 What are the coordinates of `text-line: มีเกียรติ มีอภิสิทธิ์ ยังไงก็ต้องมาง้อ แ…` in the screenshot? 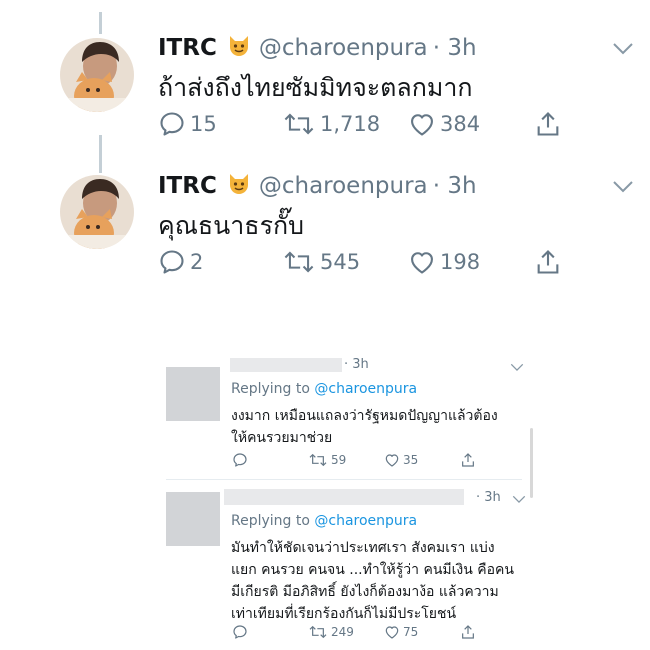 It's located at (365, 592).